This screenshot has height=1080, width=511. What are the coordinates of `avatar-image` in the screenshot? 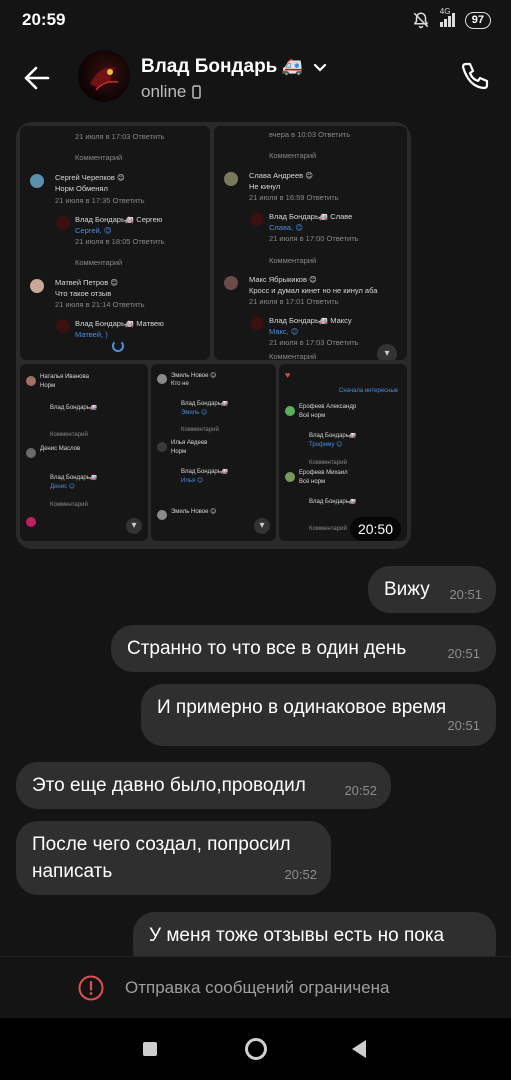 It's located at (104, 79).